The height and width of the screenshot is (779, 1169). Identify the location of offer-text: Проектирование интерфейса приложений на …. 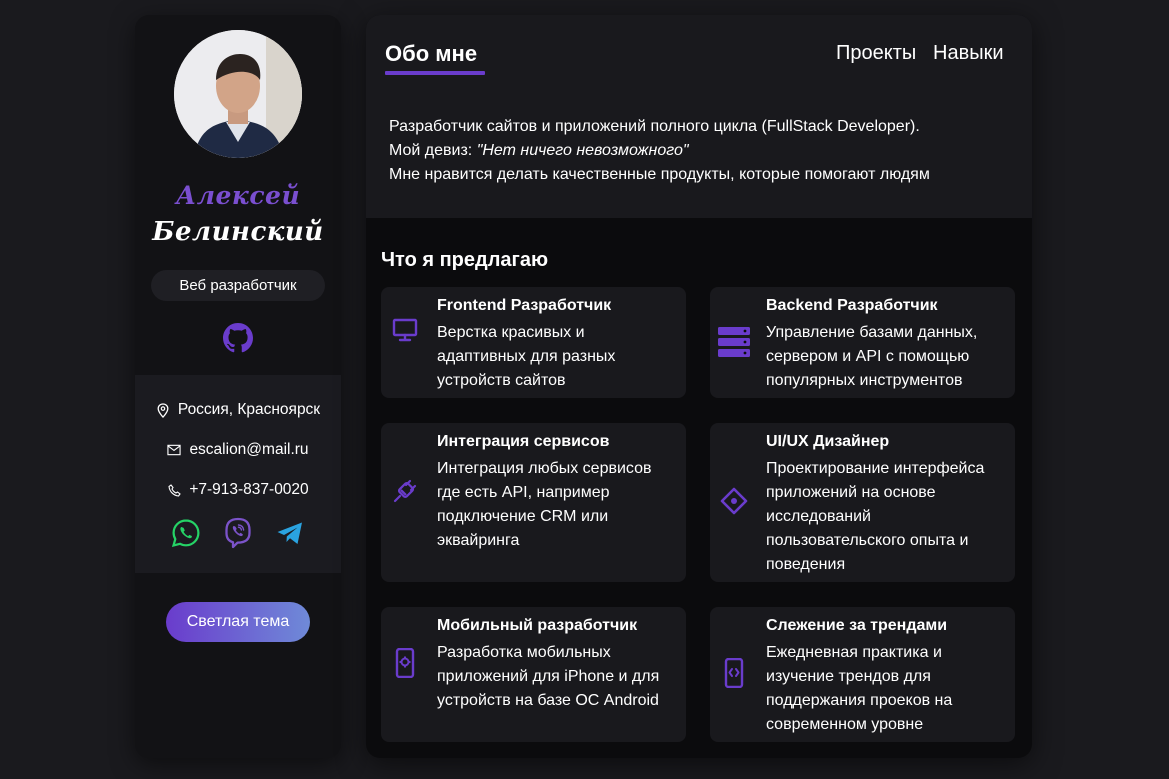
(875, 516).